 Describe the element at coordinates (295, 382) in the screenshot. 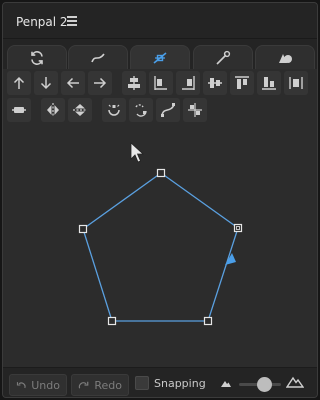

I see `zoom-in-mountain-icon` at that location.